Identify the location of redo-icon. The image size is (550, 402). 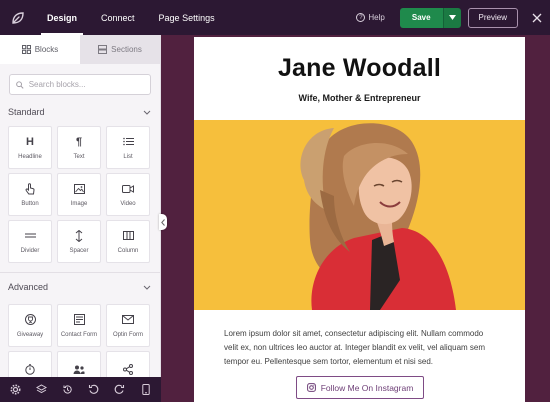
(120, 390).